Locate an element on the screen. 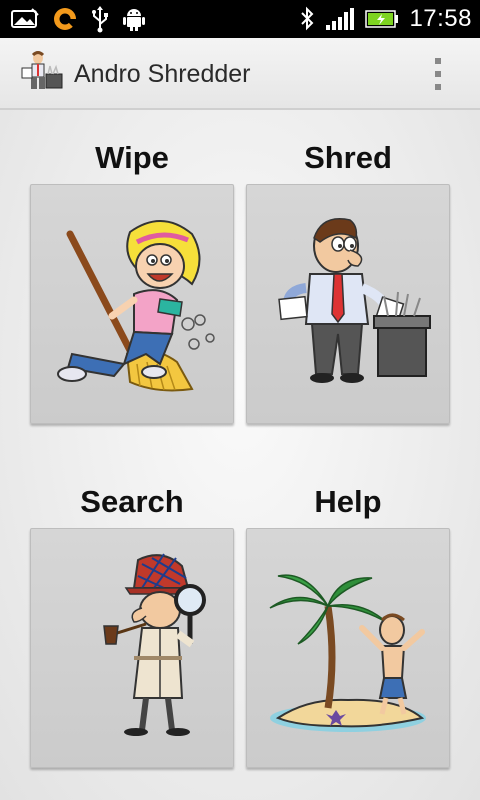  help-button is located at coordinates (348, 648).